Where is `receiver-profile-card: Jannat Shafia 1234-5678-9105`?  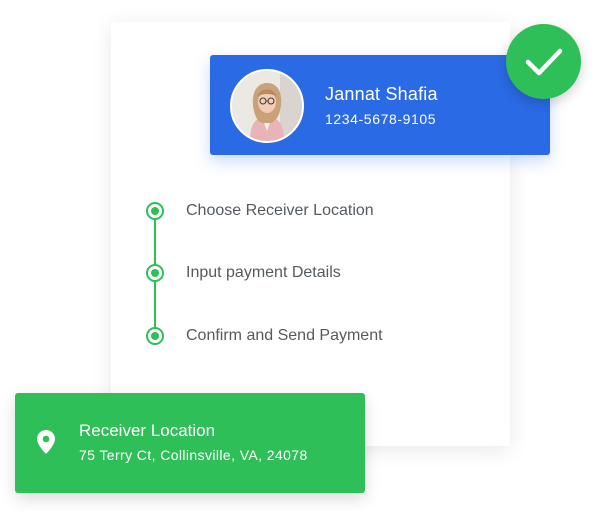 receiver-profile-card: Jannat Shafia 1234-5678-9105 is located at coordinates (380, 105).